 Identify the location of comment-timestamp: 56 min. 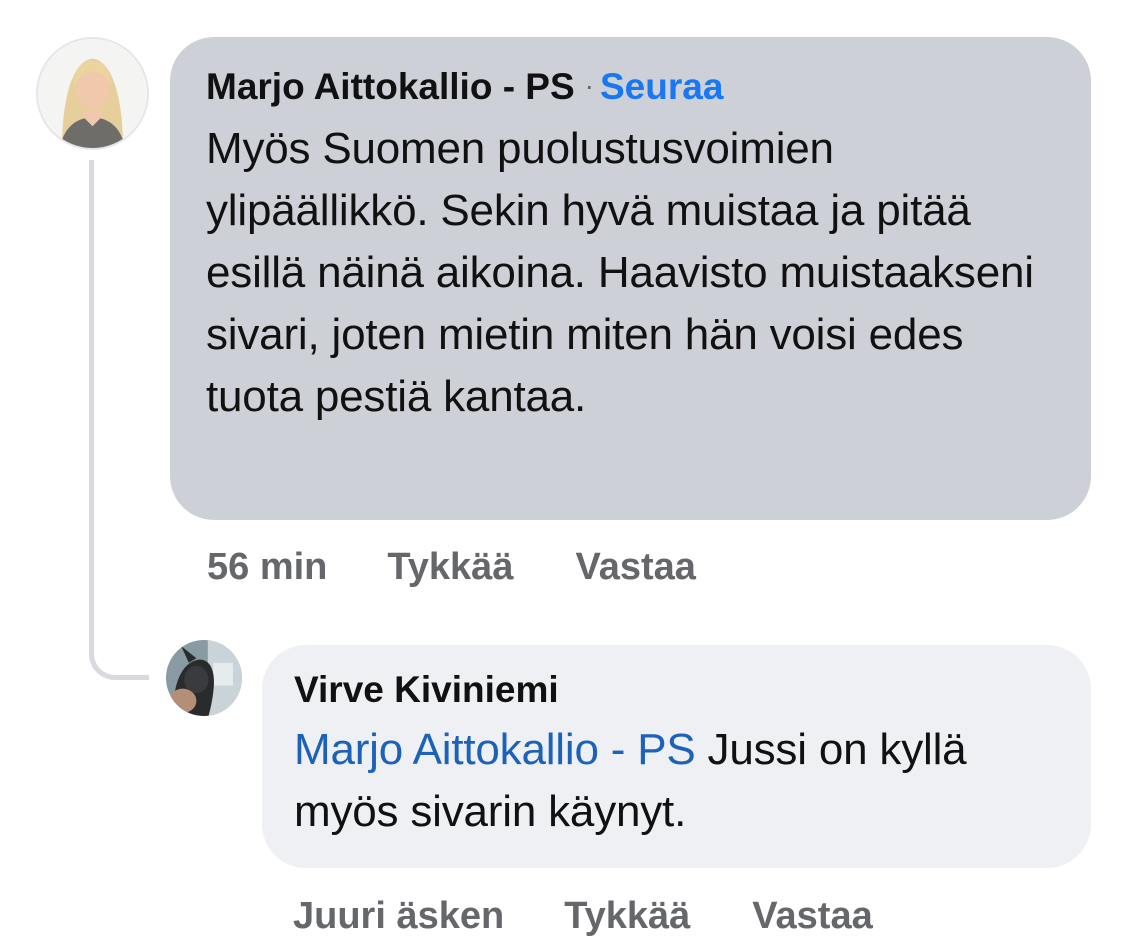
(267, 567).